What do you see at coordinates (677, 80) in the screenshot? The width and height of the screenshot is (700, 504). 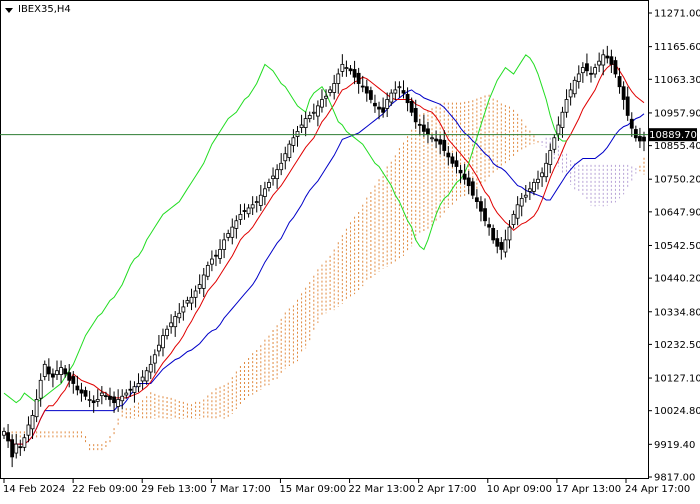 I see `y-tick-label: 11063.30` at bounding box center [677, 80].